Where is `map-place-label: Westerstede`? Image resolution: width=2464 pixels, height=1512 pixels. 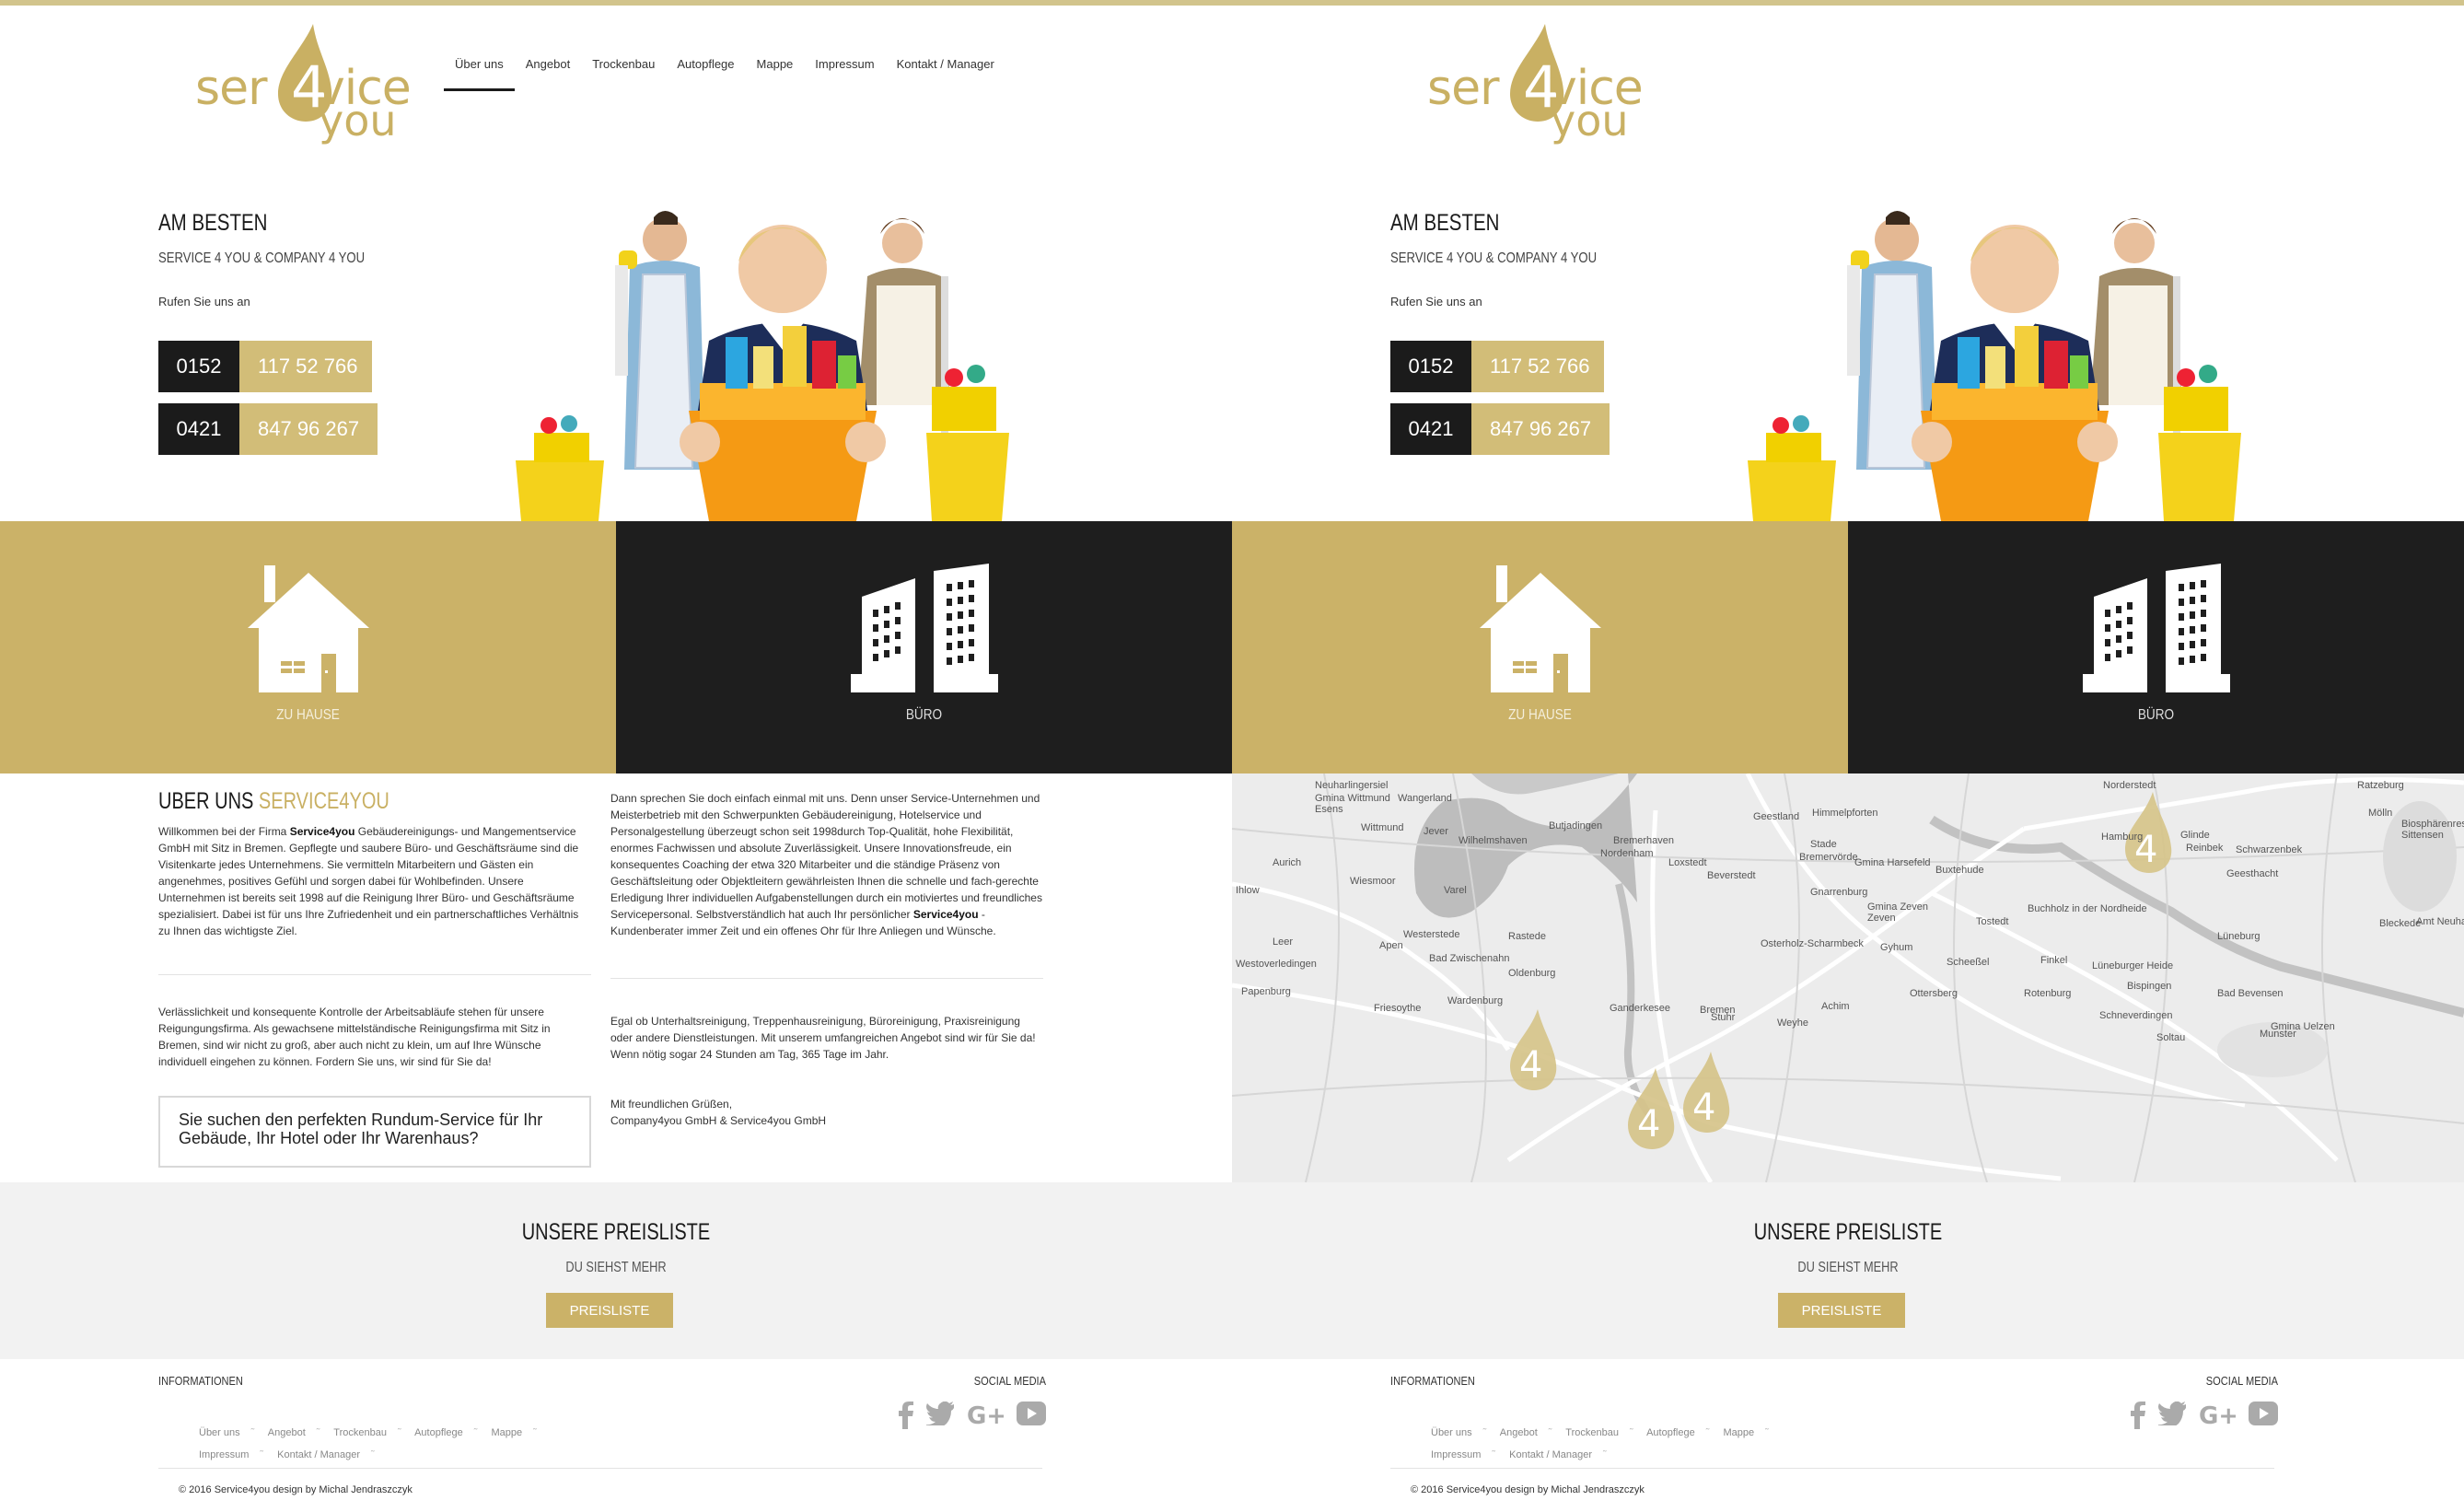 map-place-label: Westerstede is located at coordinates (1432, 935).